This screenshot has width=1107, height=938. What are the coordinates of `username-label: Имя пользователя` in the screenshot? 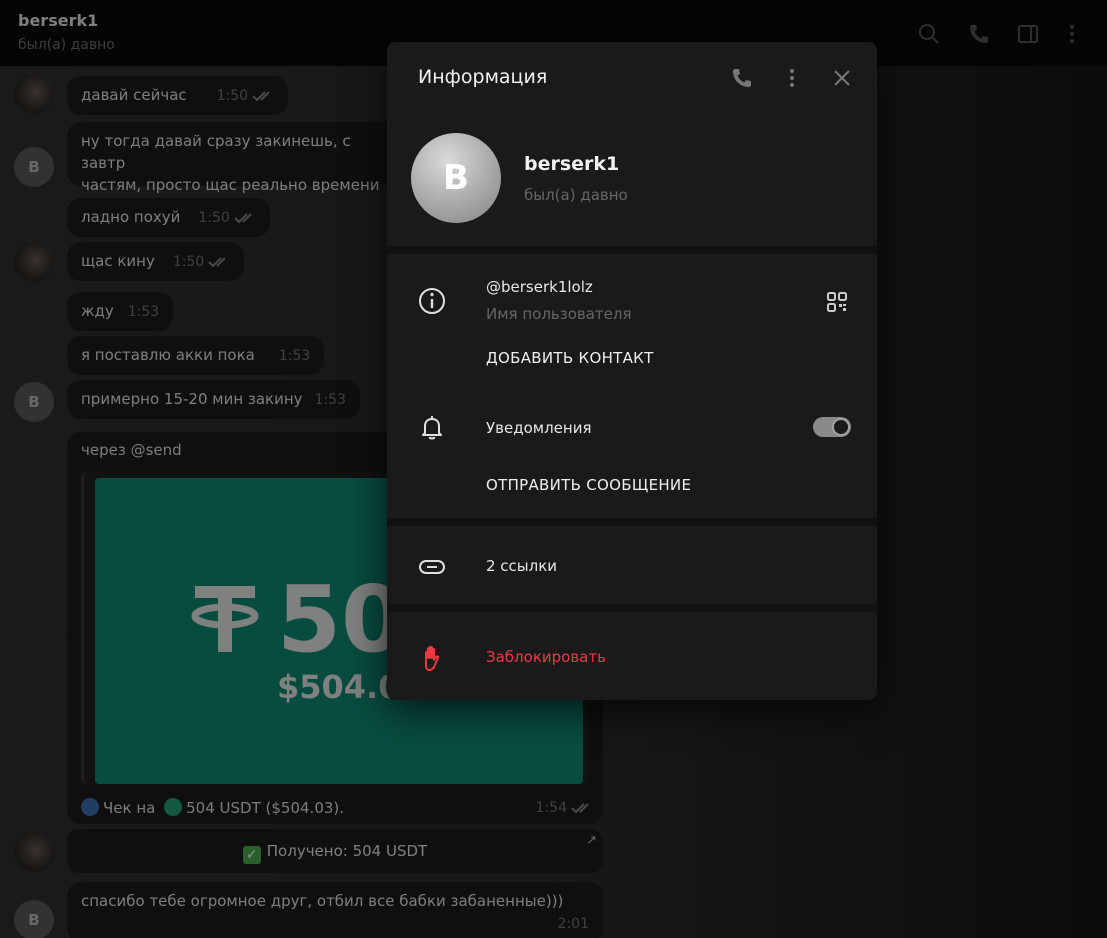 It's located at (559, 314).